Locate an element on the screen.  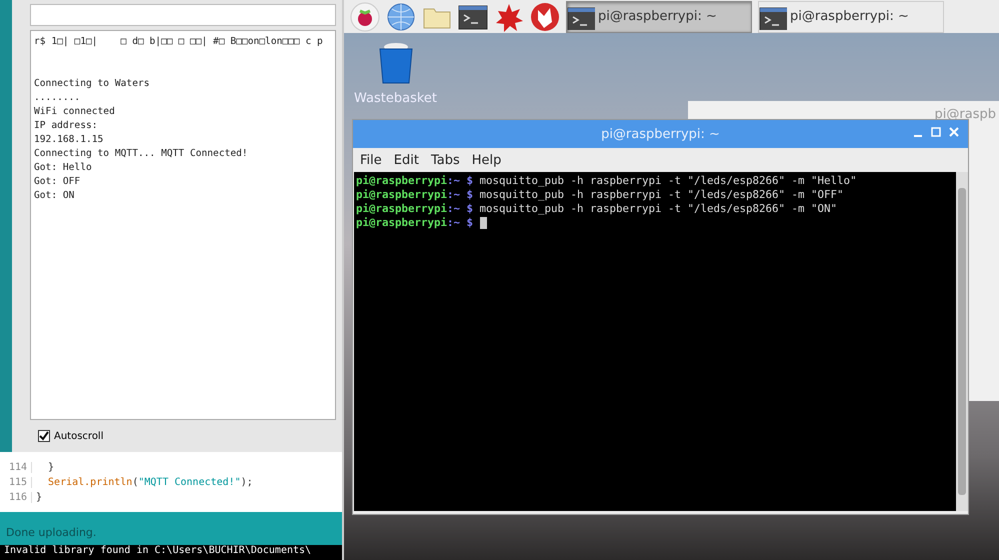
line-number: 115 is located at coordinates (16, 482).